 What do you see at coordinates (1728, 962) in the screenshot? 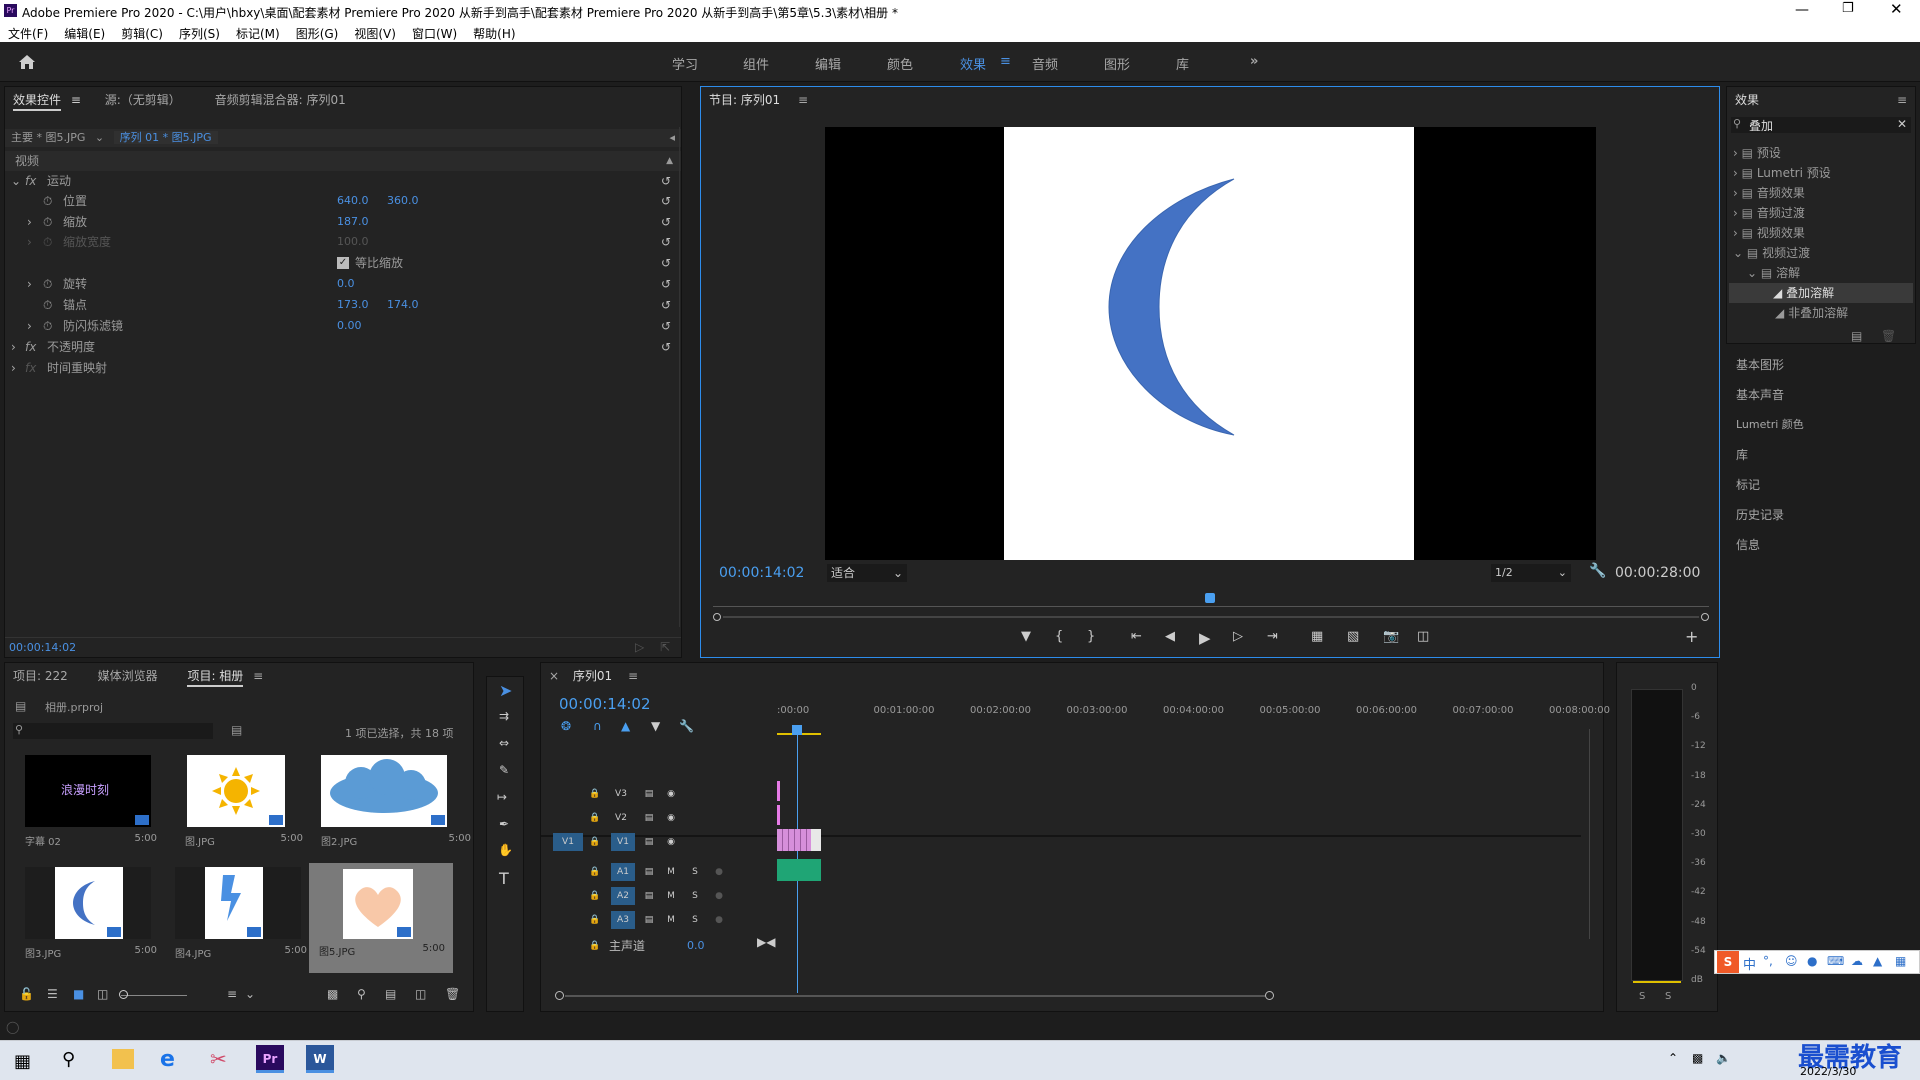
I see `sogou-icon: S` at bounding box center [1728, 962].